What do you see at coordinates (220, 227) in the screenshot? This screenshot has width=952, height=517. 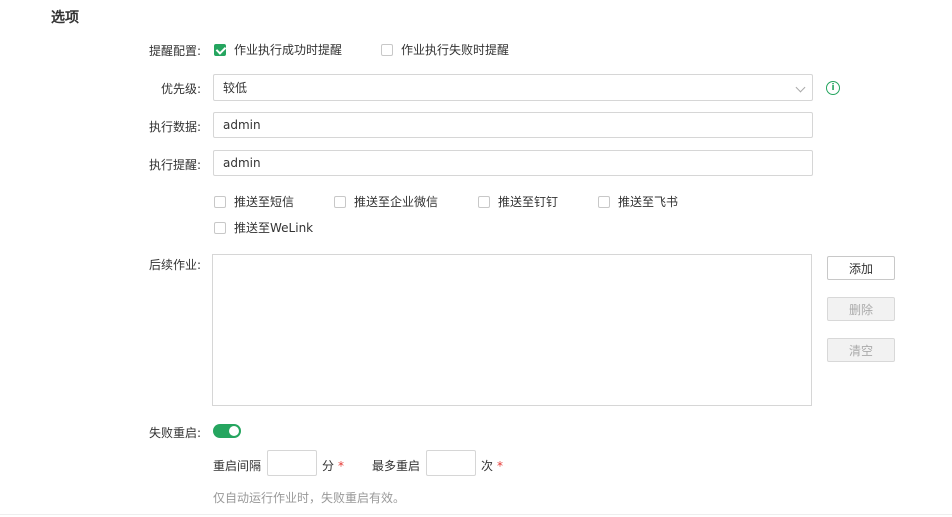 I see `push-welink-checkbox` at bounding box center [220, 227].